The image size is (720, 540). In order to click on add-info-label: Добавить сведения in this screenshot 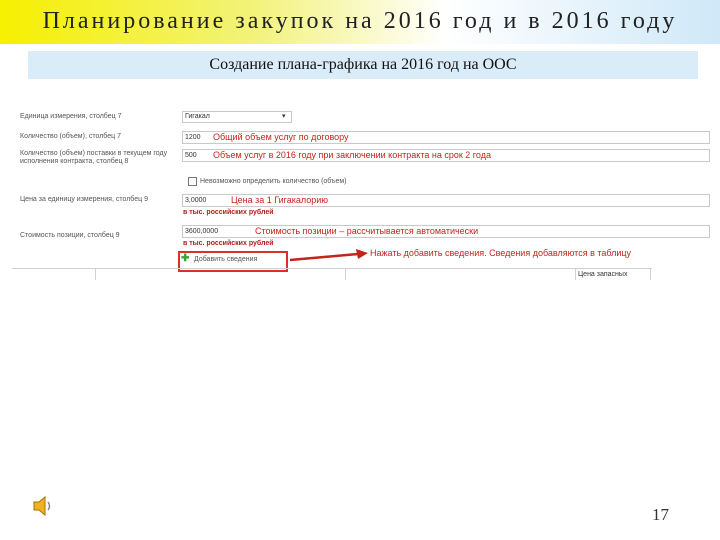, I will do `click(226, 259)`.